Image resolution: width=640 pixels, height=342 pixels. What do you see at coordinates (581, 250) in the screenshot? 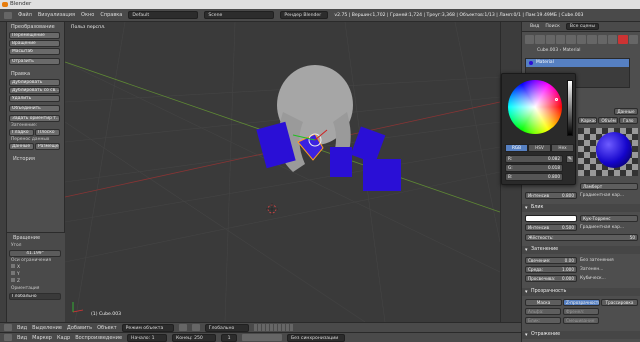
I see `shading-panel-header: Затенение` at bounding box center [581, 250].